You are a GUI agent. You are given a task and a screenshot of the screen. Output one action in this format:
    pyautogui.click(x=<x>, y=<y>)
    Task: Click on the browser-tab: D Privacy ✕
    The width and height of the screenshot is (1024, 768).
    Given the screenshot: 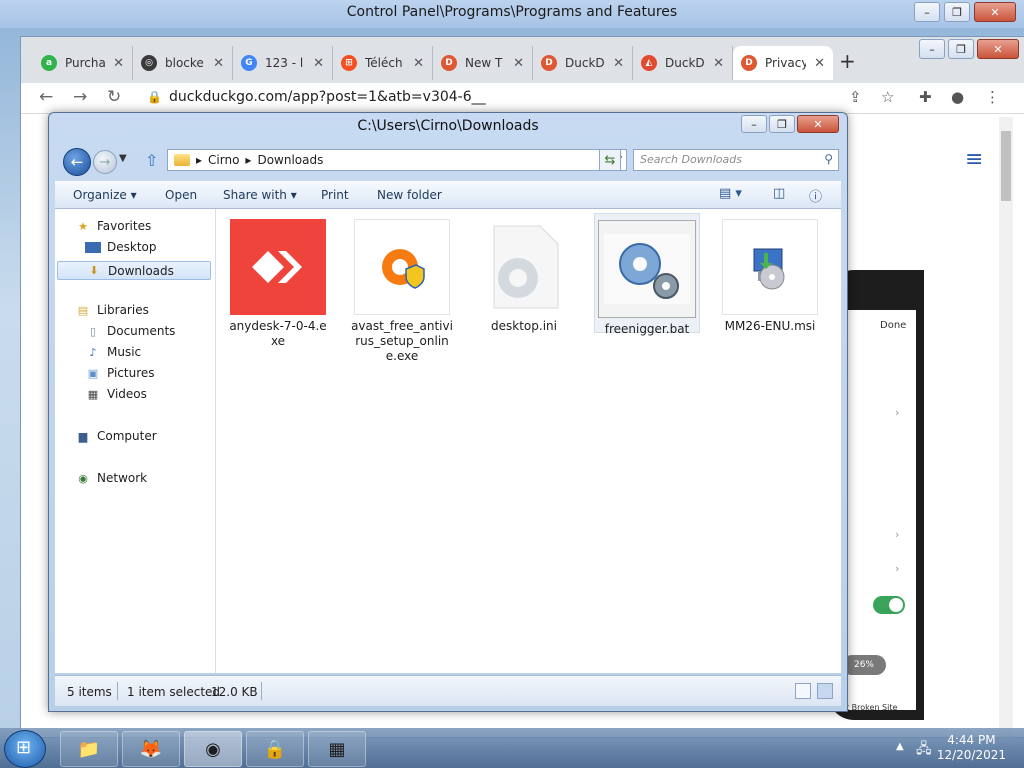 What is the action you would take?
    pyautogui.click(x=783, y=63)
    